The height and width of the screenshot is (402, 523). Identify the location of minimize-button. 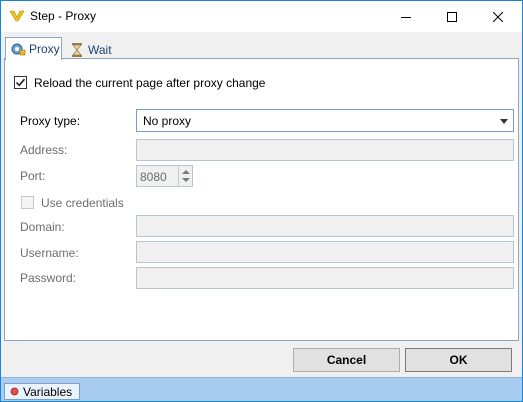
(406, 16).